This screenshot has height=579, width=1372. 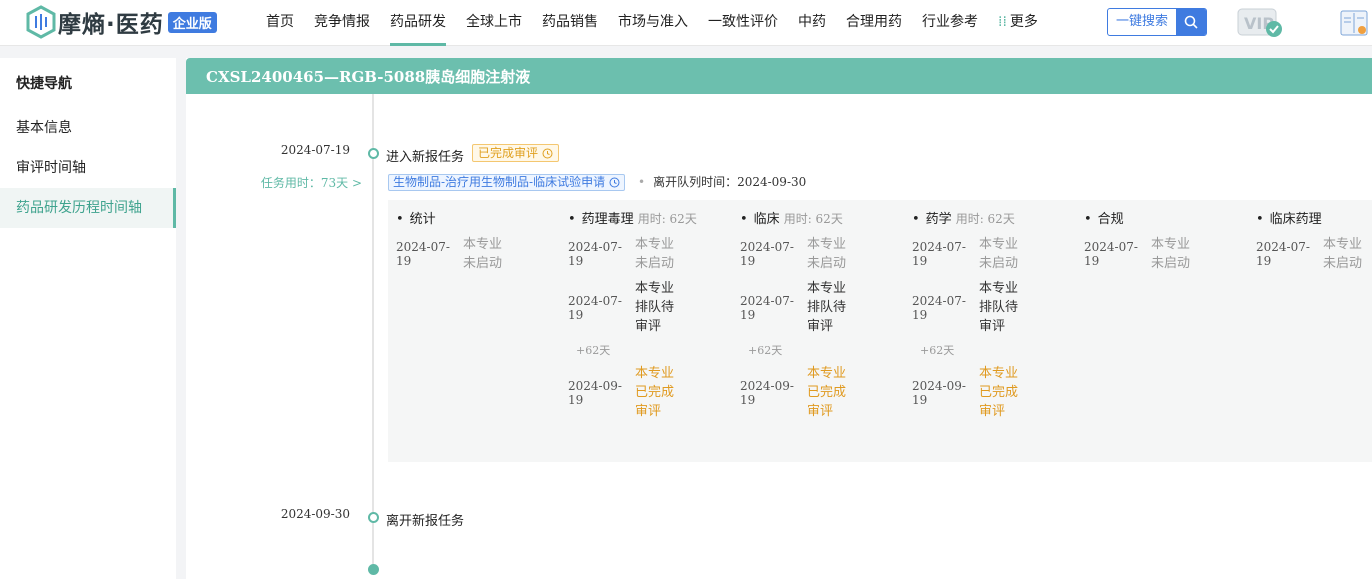 I want to click on nav-item-industry: 行业参考, so click(x=950, y=23).